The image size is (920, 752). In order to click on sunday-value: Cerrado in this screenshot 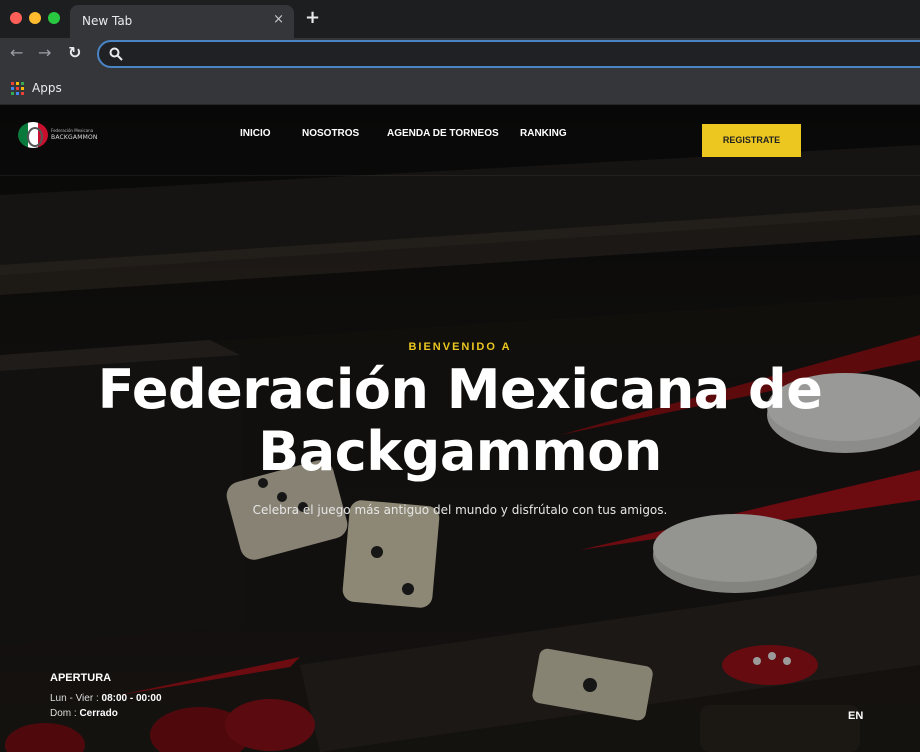, I will do `click(98, 713)`.